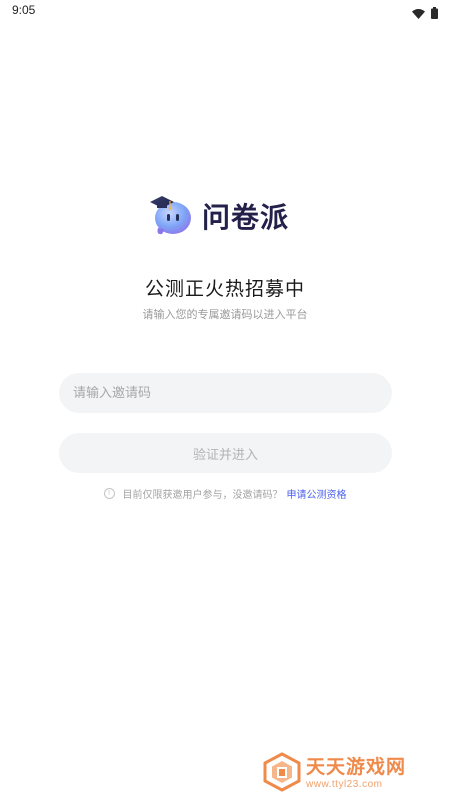  Describe the element at coordinates (356, 767) in the screenshot. I see `watermark-title: 天天游戏网` at that location.